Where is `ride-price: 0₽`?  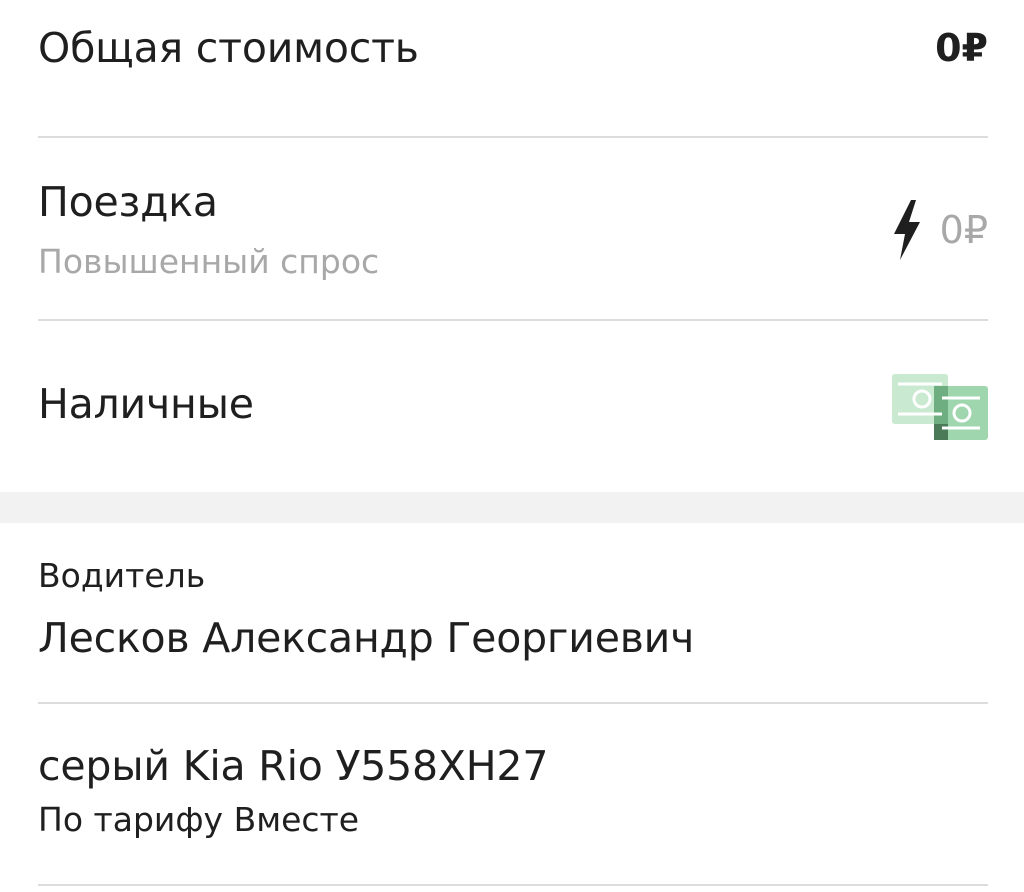 ride-price: 0₽ is located at coordinates (940, 230).